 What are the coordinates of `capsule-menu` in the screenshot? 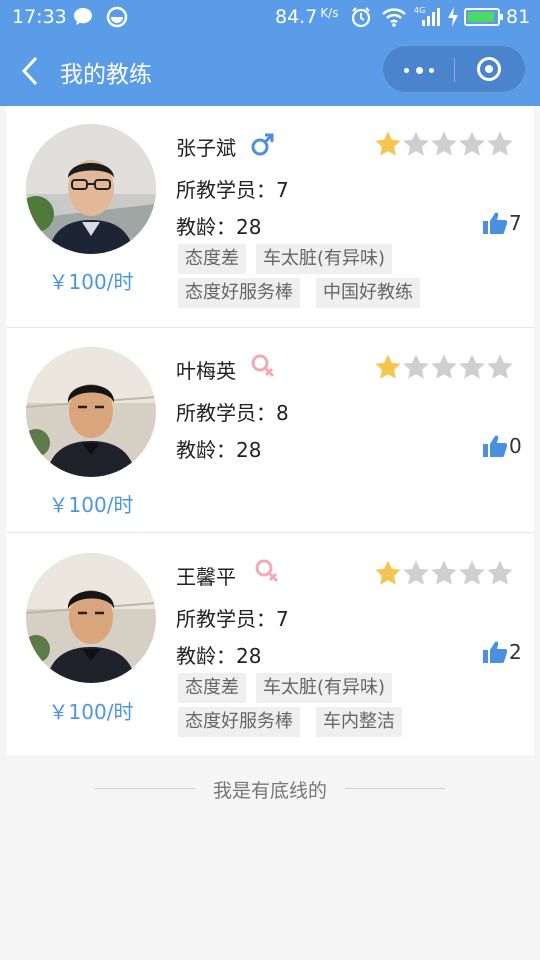 It's located at (454, 69).